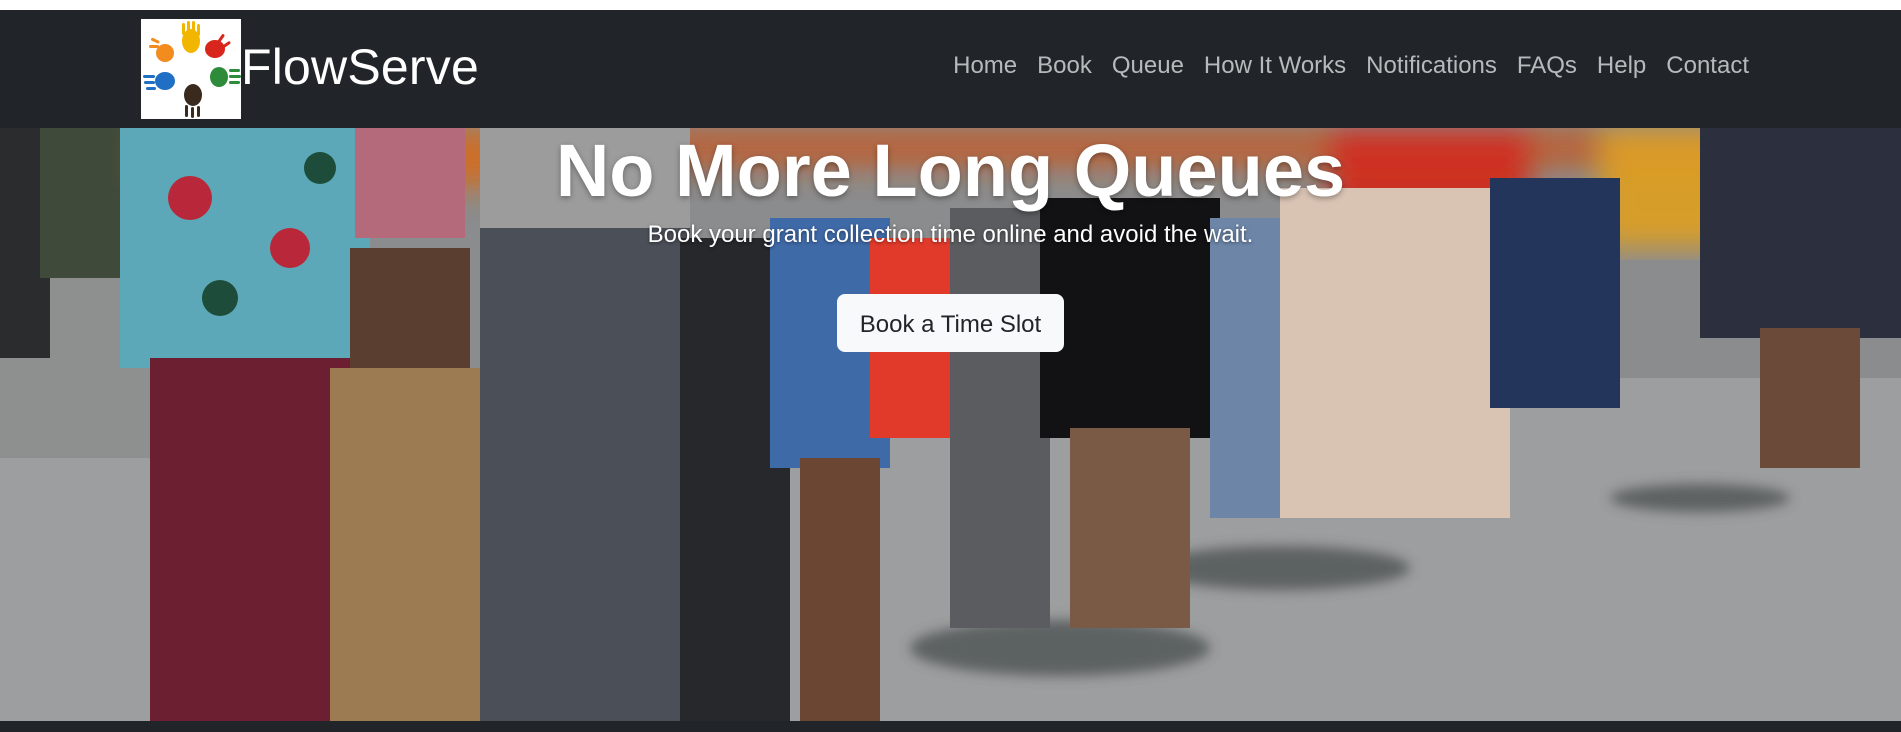  Describe the element at coordinates (1064, 66) in the screenshot. I see `nav-book: Book` at that location.